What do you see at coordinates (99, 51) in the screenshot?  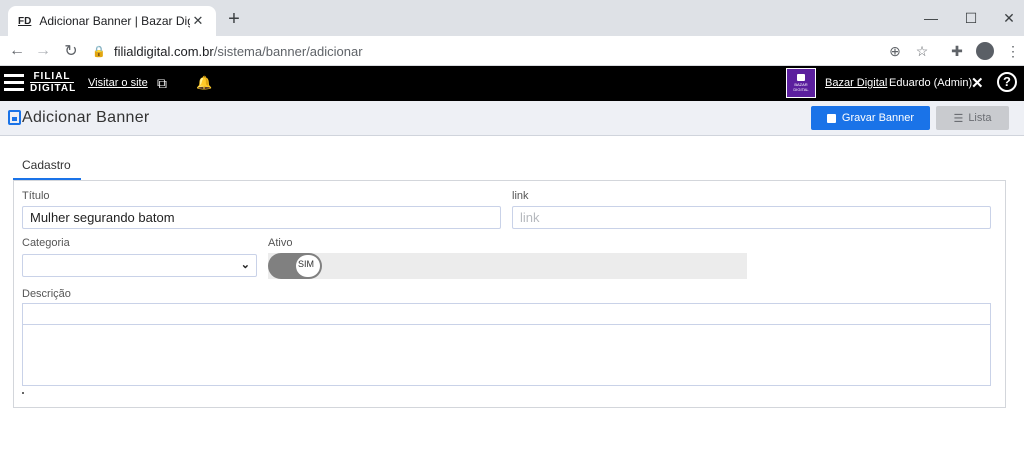 I see `lock-icon: 🔒` at bounding box center [99, 51].